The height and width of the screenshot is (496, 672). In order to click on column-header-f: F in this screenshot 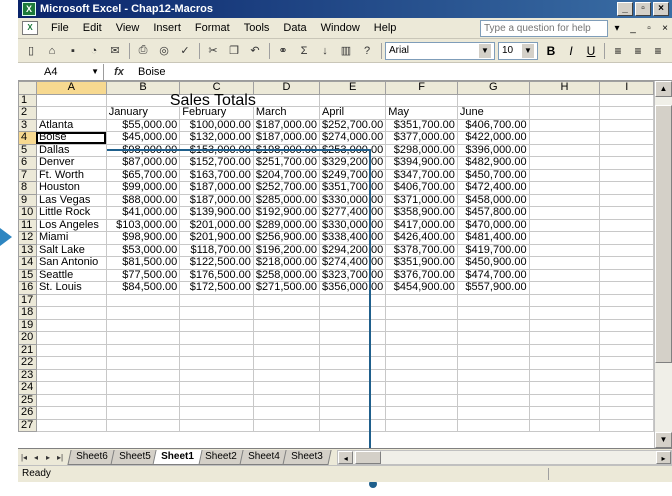, I will do `click(421, 88)`.